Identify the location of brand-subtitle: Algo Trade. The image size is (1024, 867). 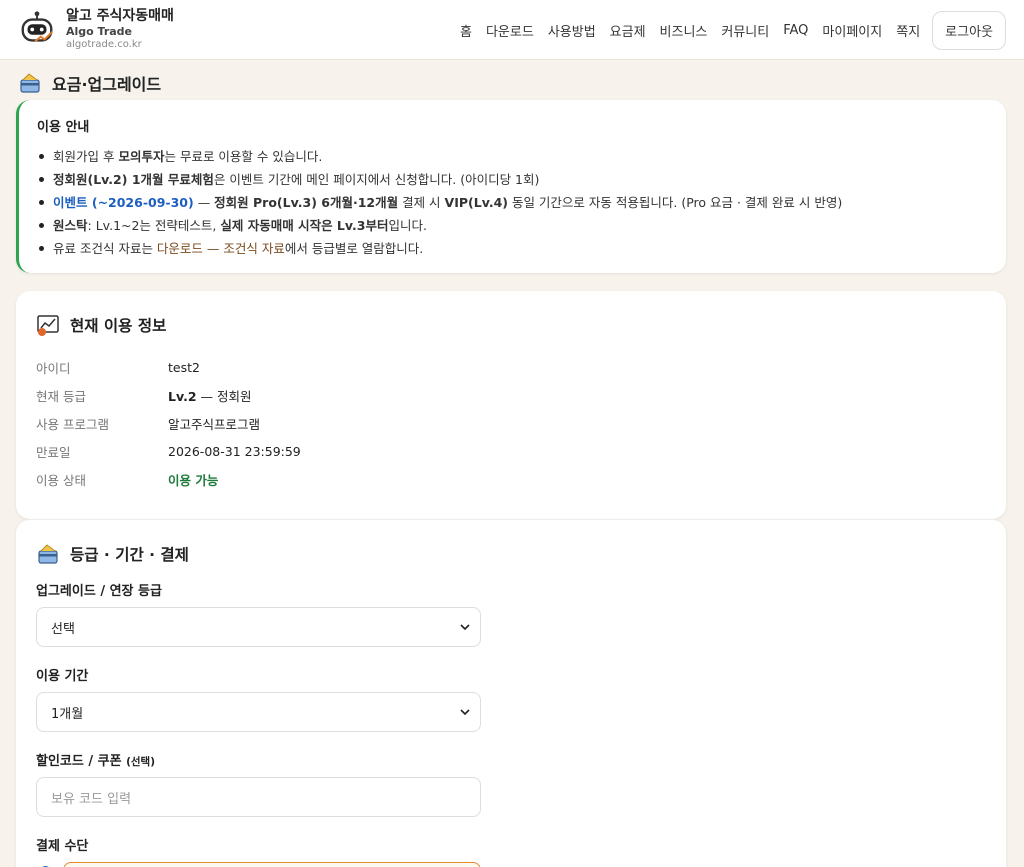
(99, 32).